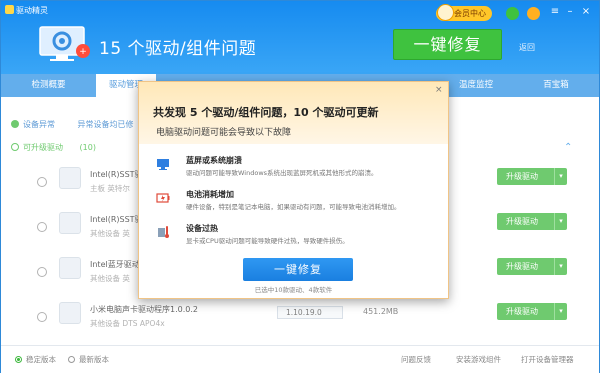 The width and height of the screenshot is (600, 373). I want to click on battery-icon, so click(163, 198).